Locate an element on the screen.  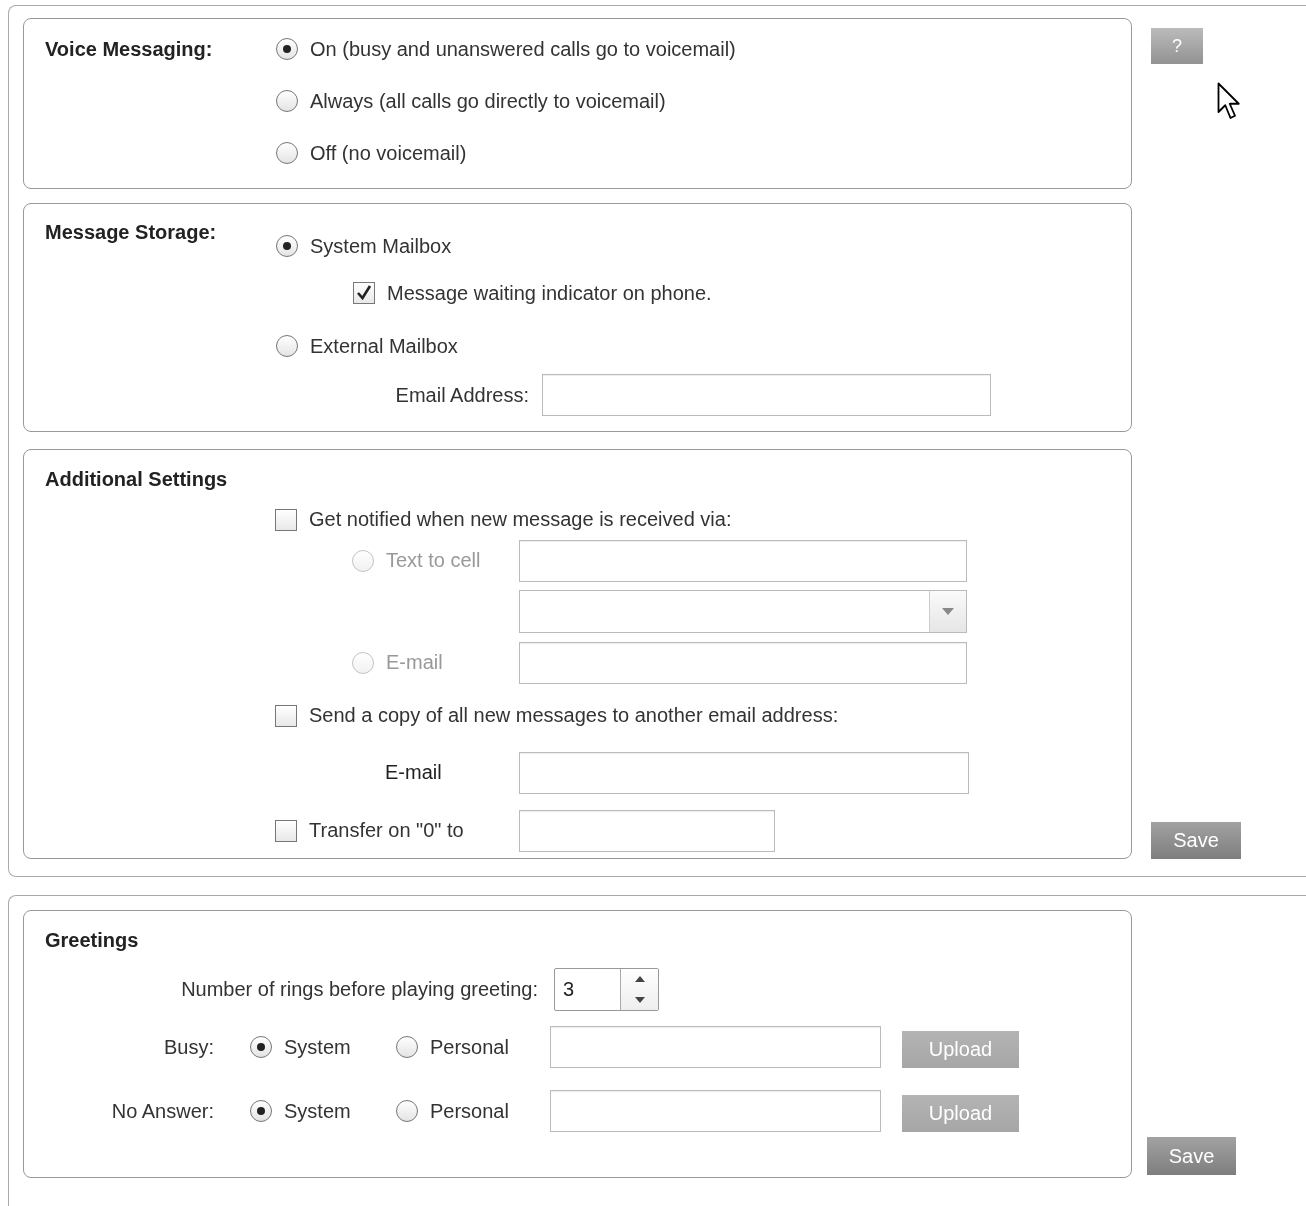
up-arrow-icon is located at coordinates (639, 979).